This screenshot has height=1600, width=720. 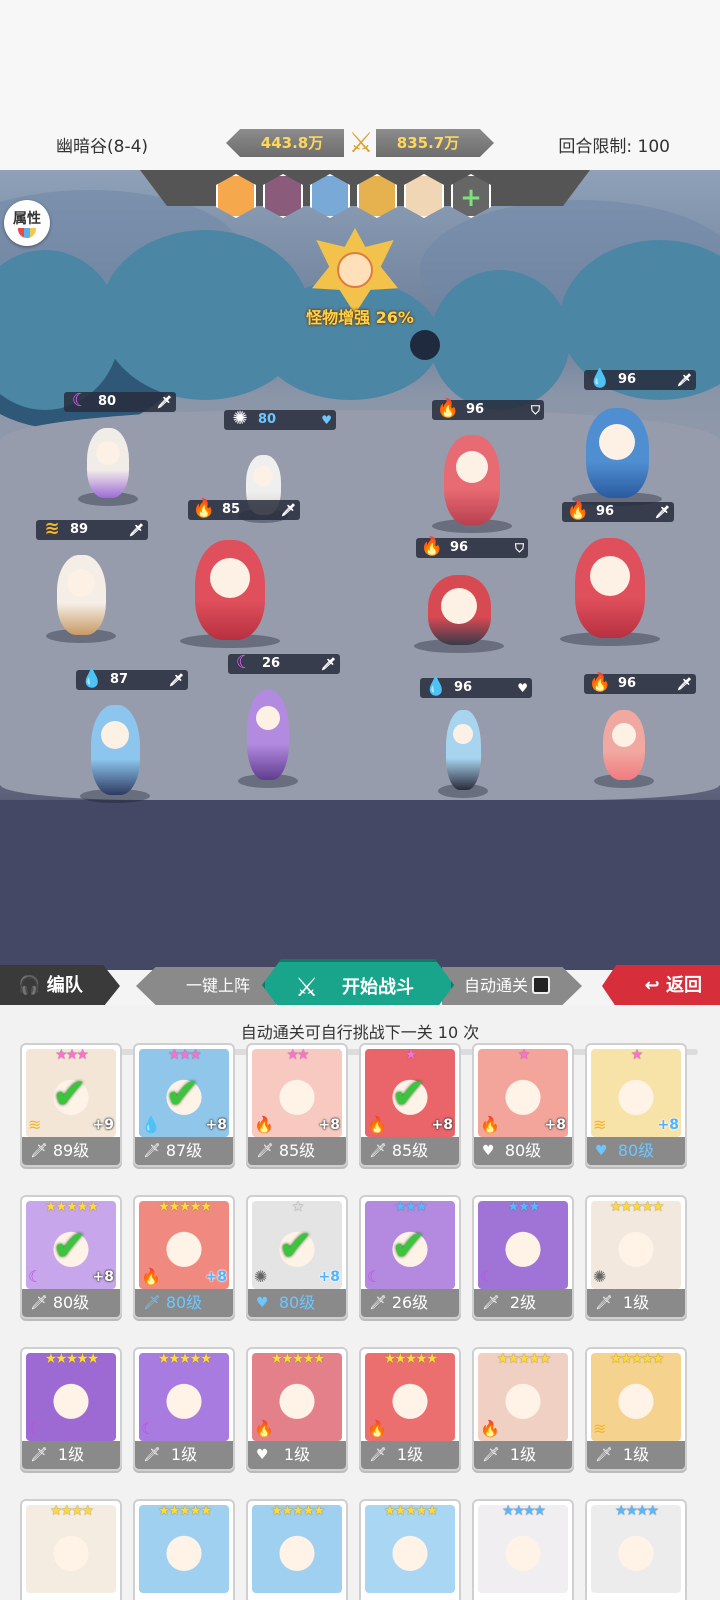 I want to click on moon-icon: ☾, so click(x=35, y=1428).